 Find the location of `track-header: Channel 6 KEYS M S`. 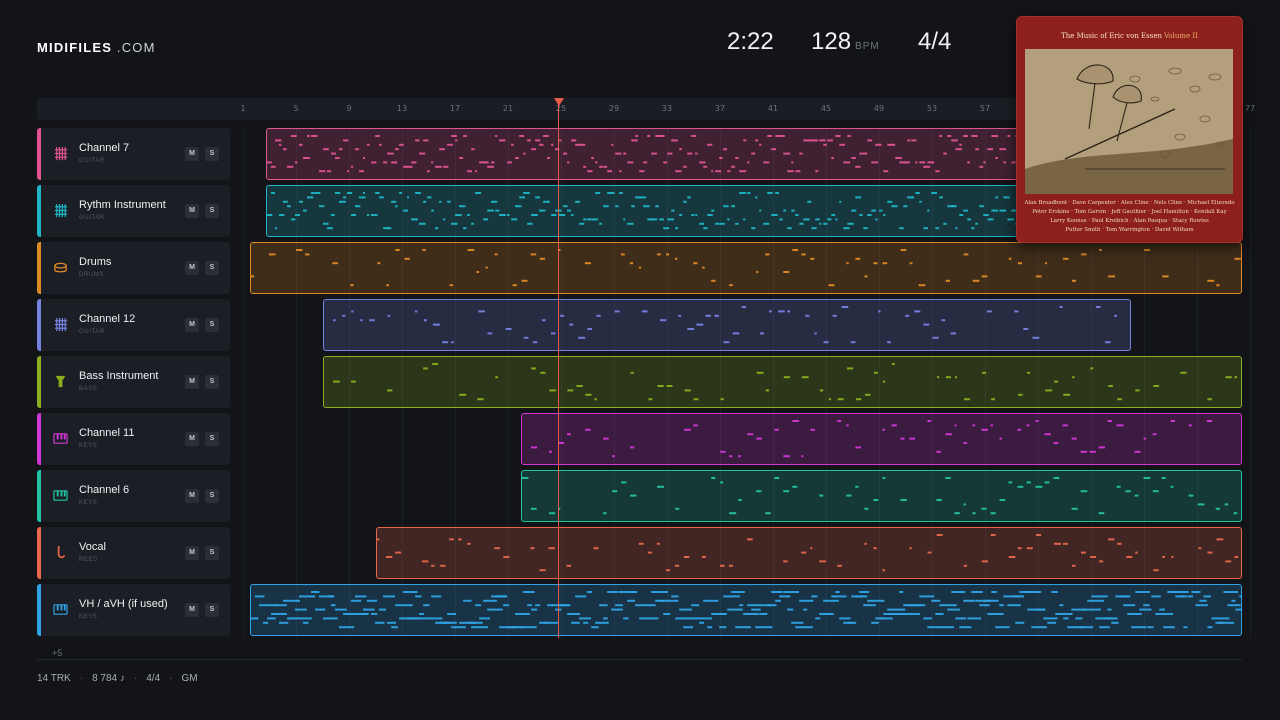

track-header: Channel 6 KEYS M S is located at coordinates (133, 496).